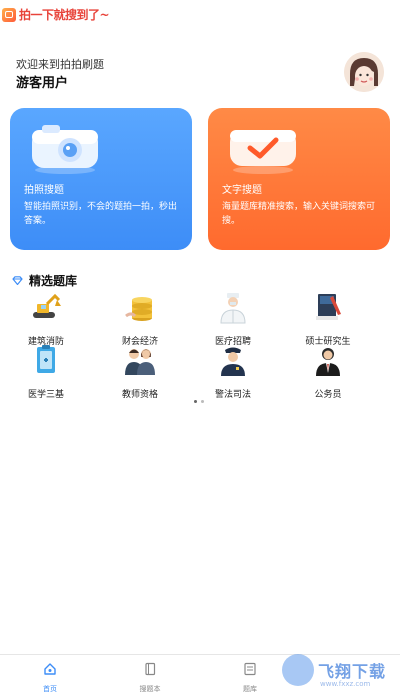 The width and height of the screenshot is (400, 697). What do you see at coordinates (42, 81) in the screenshot?
I see `username: 游客用户` at bounding box center [42, 81].